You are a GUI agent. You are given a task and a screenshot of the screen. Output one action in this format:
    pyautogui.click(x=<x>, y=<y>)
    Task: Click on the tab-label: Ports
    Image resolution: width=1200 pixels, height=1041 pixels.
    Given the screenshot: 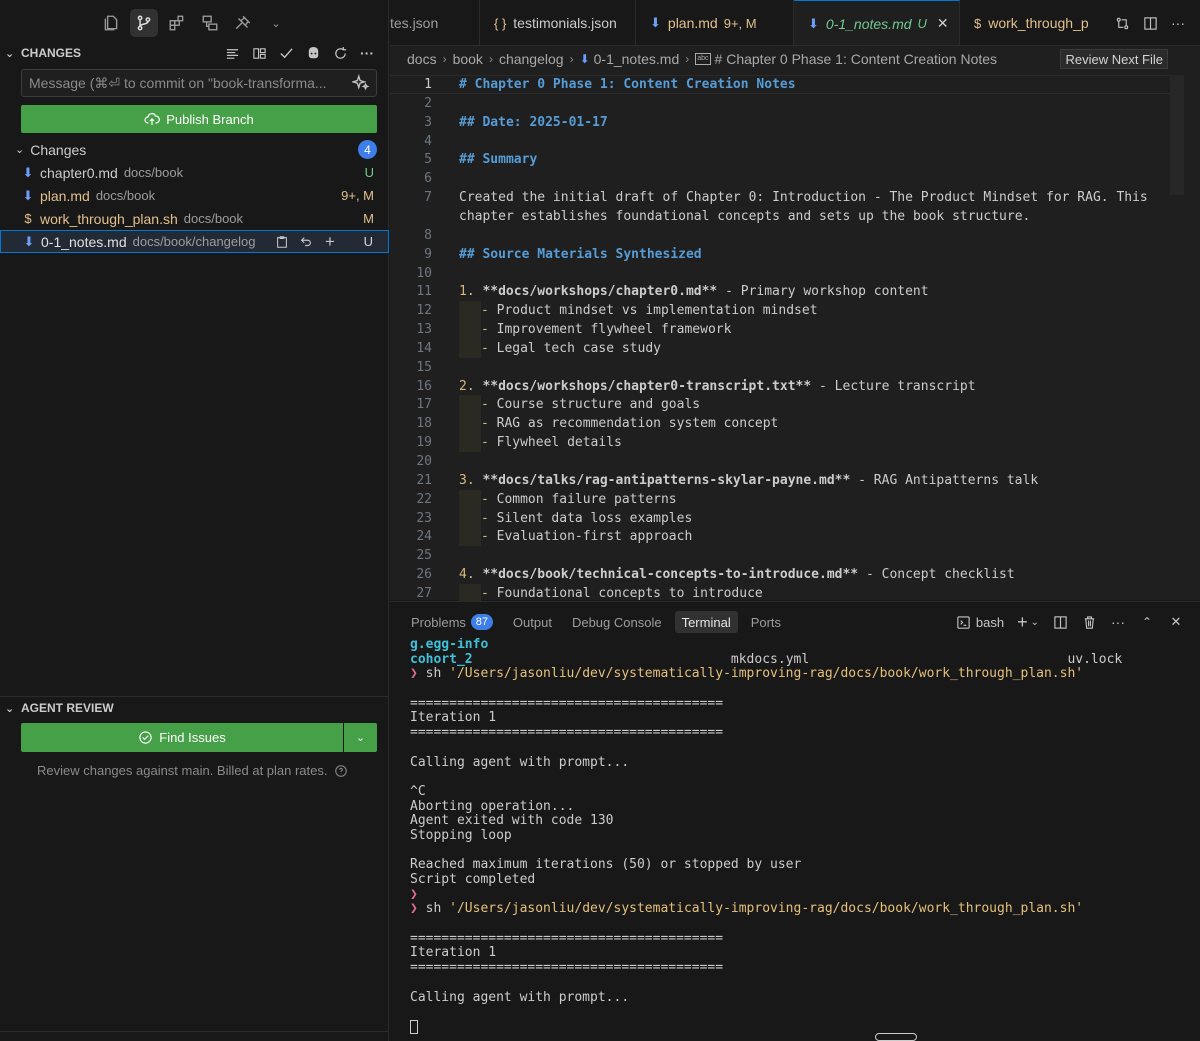 What is the action you would take?
    pyautogui.click(x=766, y=622)
    